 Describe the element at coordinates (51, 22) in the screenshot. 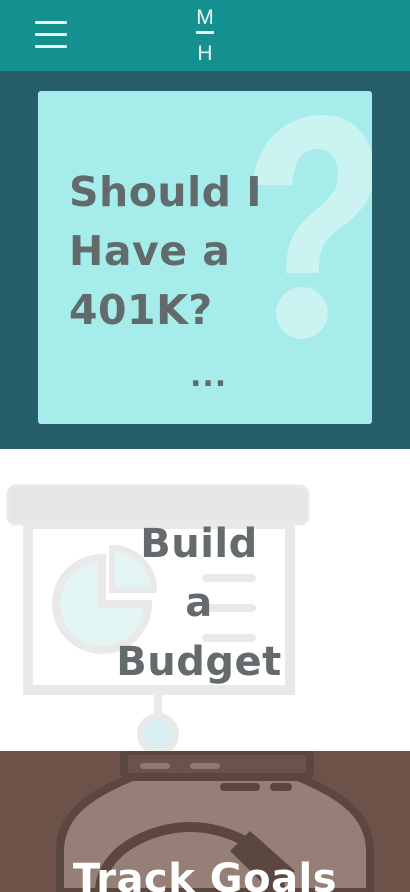

I see `hamburger-menu-icon` at that location.